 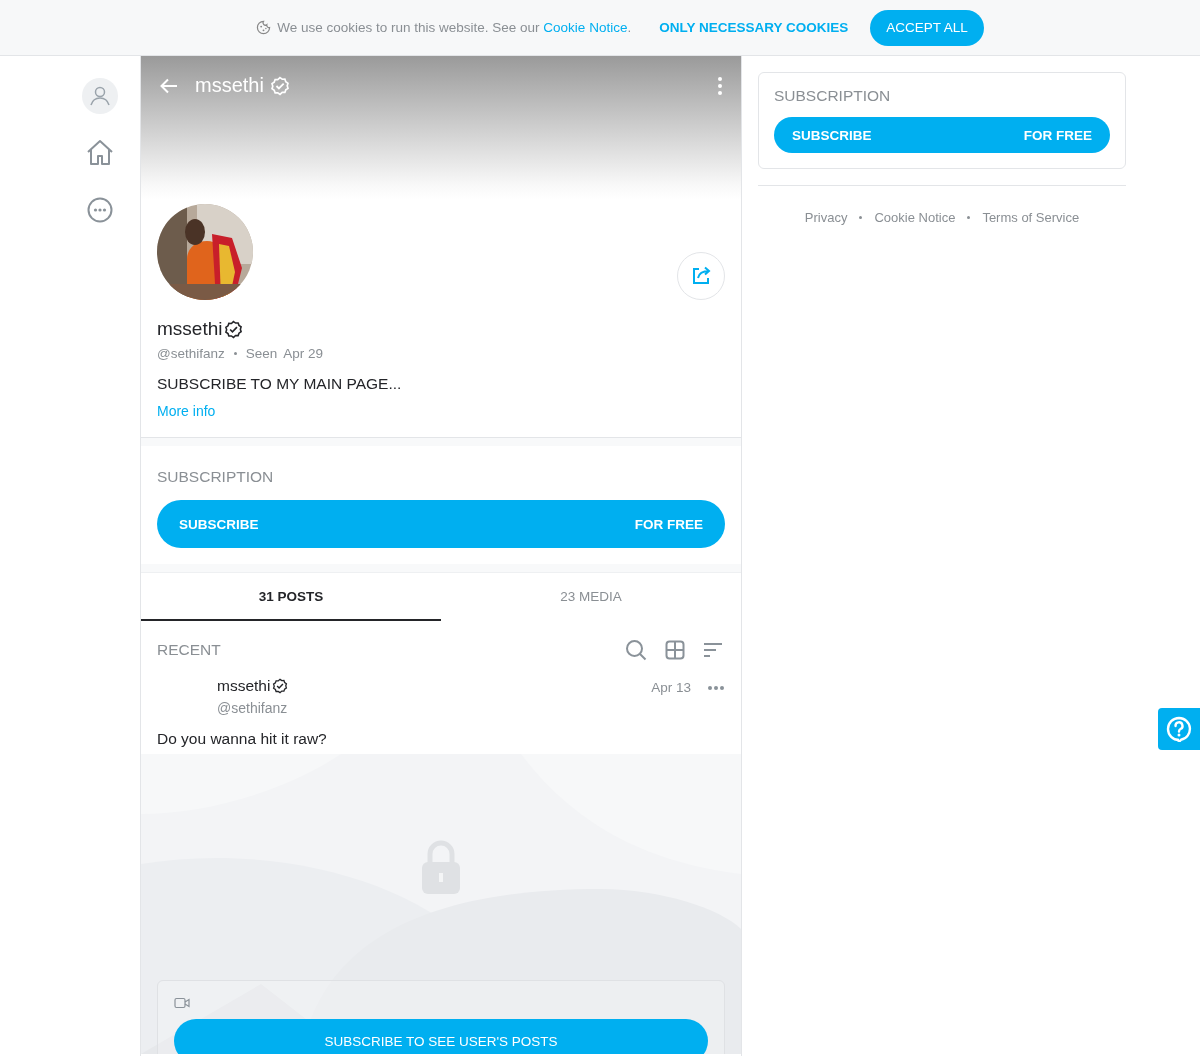 What do you see at coordinates (229, 85) in the screenshot?
I see `profile-title: mssethi` at bounding box center [229, 85].